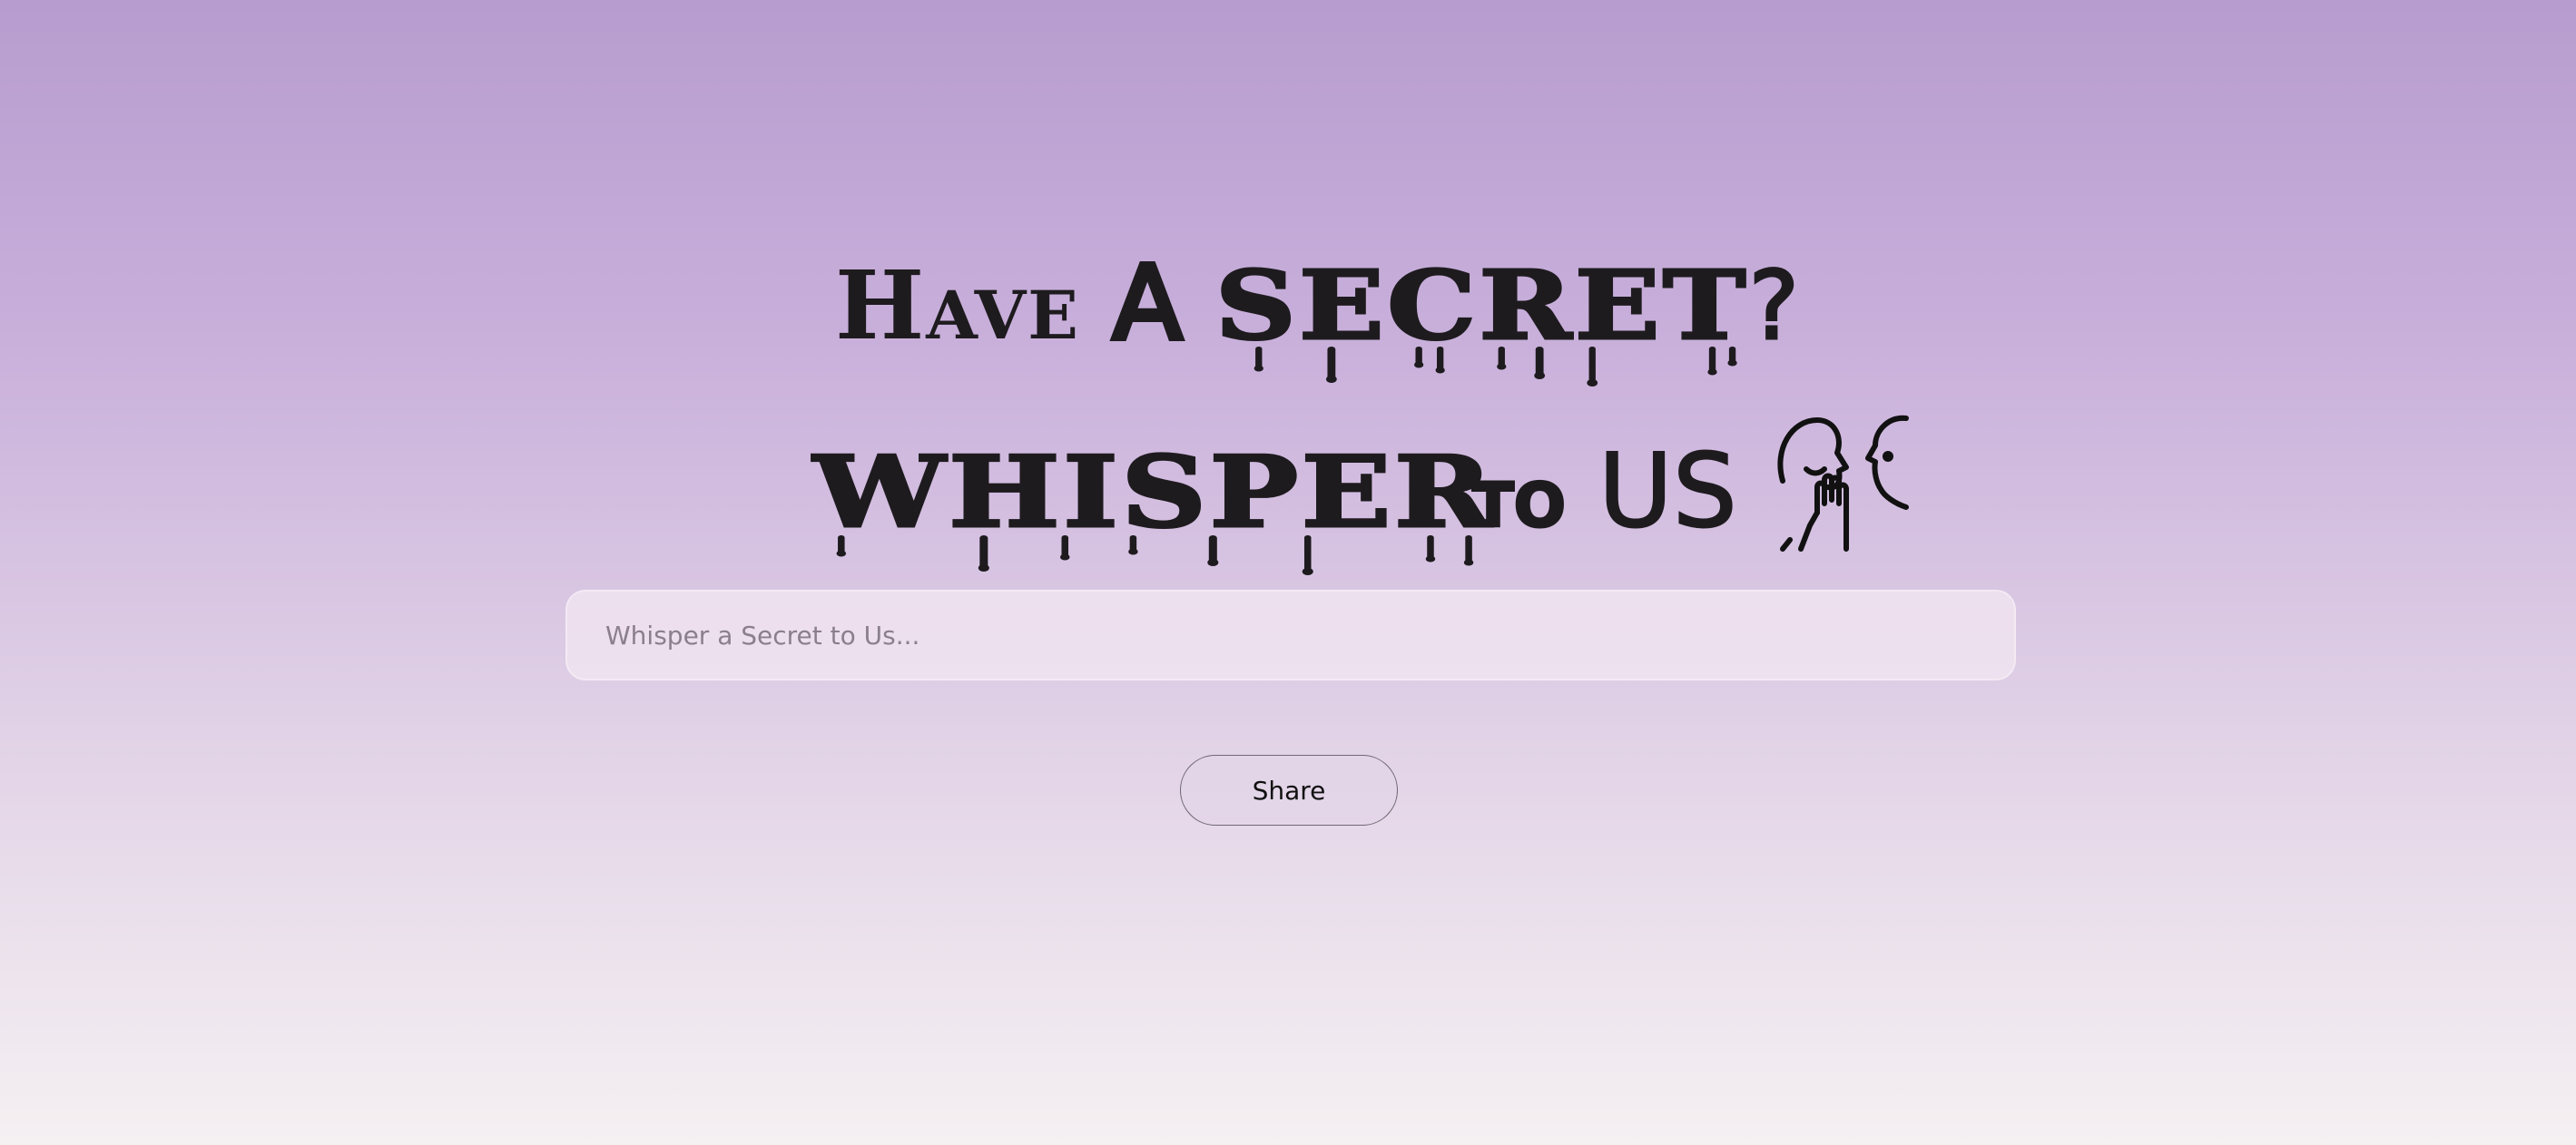  I want to click on headline-word-secret: secret, so click(1481, 318).